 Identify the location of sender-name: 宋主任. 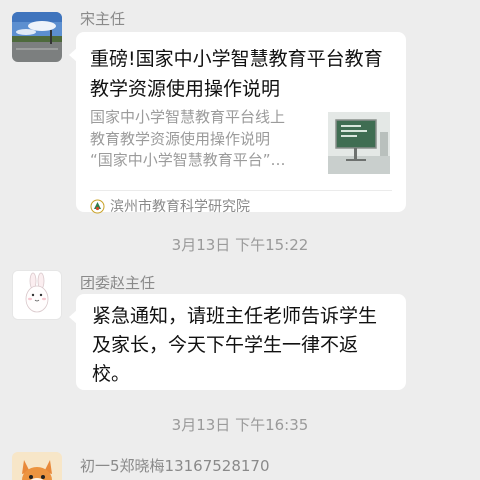
(103, 19).